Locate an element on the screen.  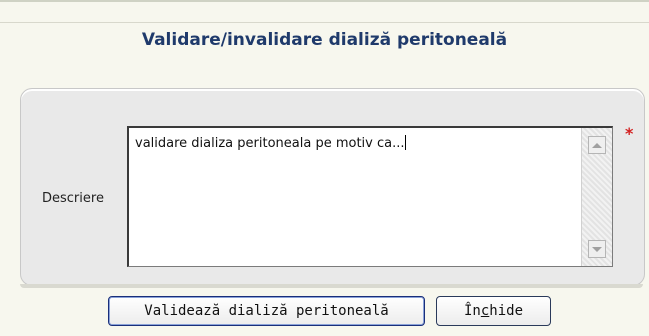
dialog-title: Validare/invalidare dializă peritoneală is located at coordinates (324, 40).